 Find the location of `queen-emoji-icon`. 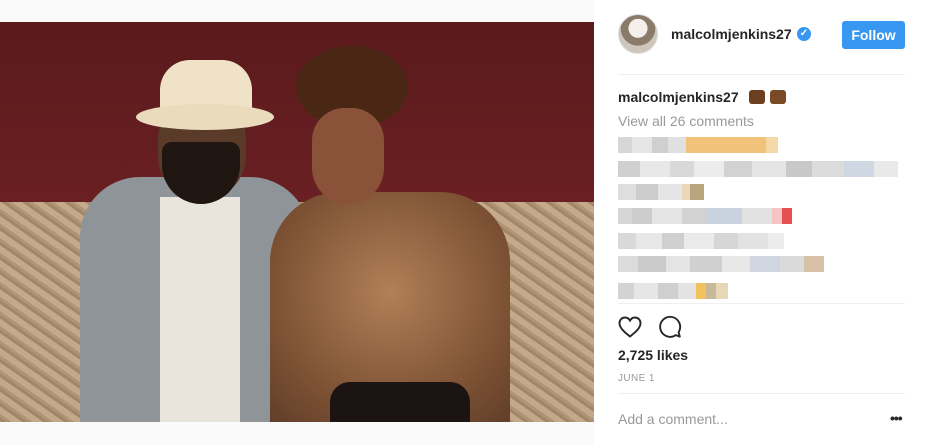

queen-emoji-icon is located at coordinates (778, 97).